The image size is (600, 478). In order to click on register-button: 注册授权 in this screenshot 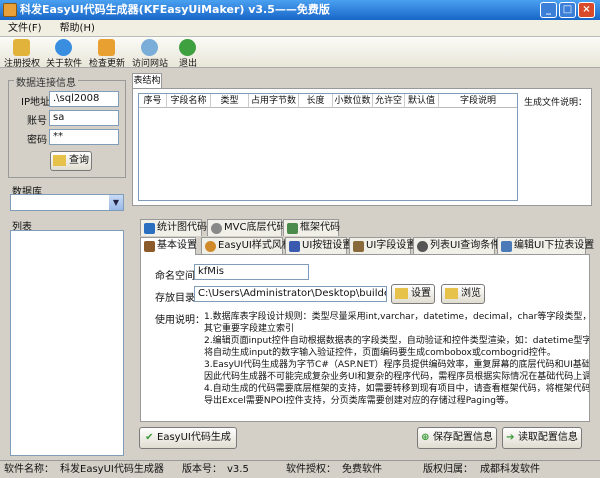, I will do `click(22, 53)`.